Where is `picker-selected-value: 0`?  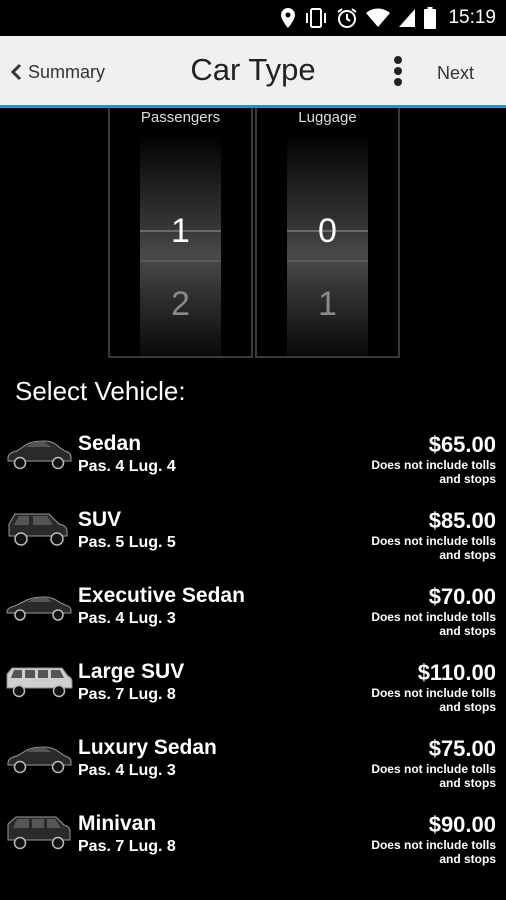
picker-selected-value: 0 is located at coordinates (327, 231).